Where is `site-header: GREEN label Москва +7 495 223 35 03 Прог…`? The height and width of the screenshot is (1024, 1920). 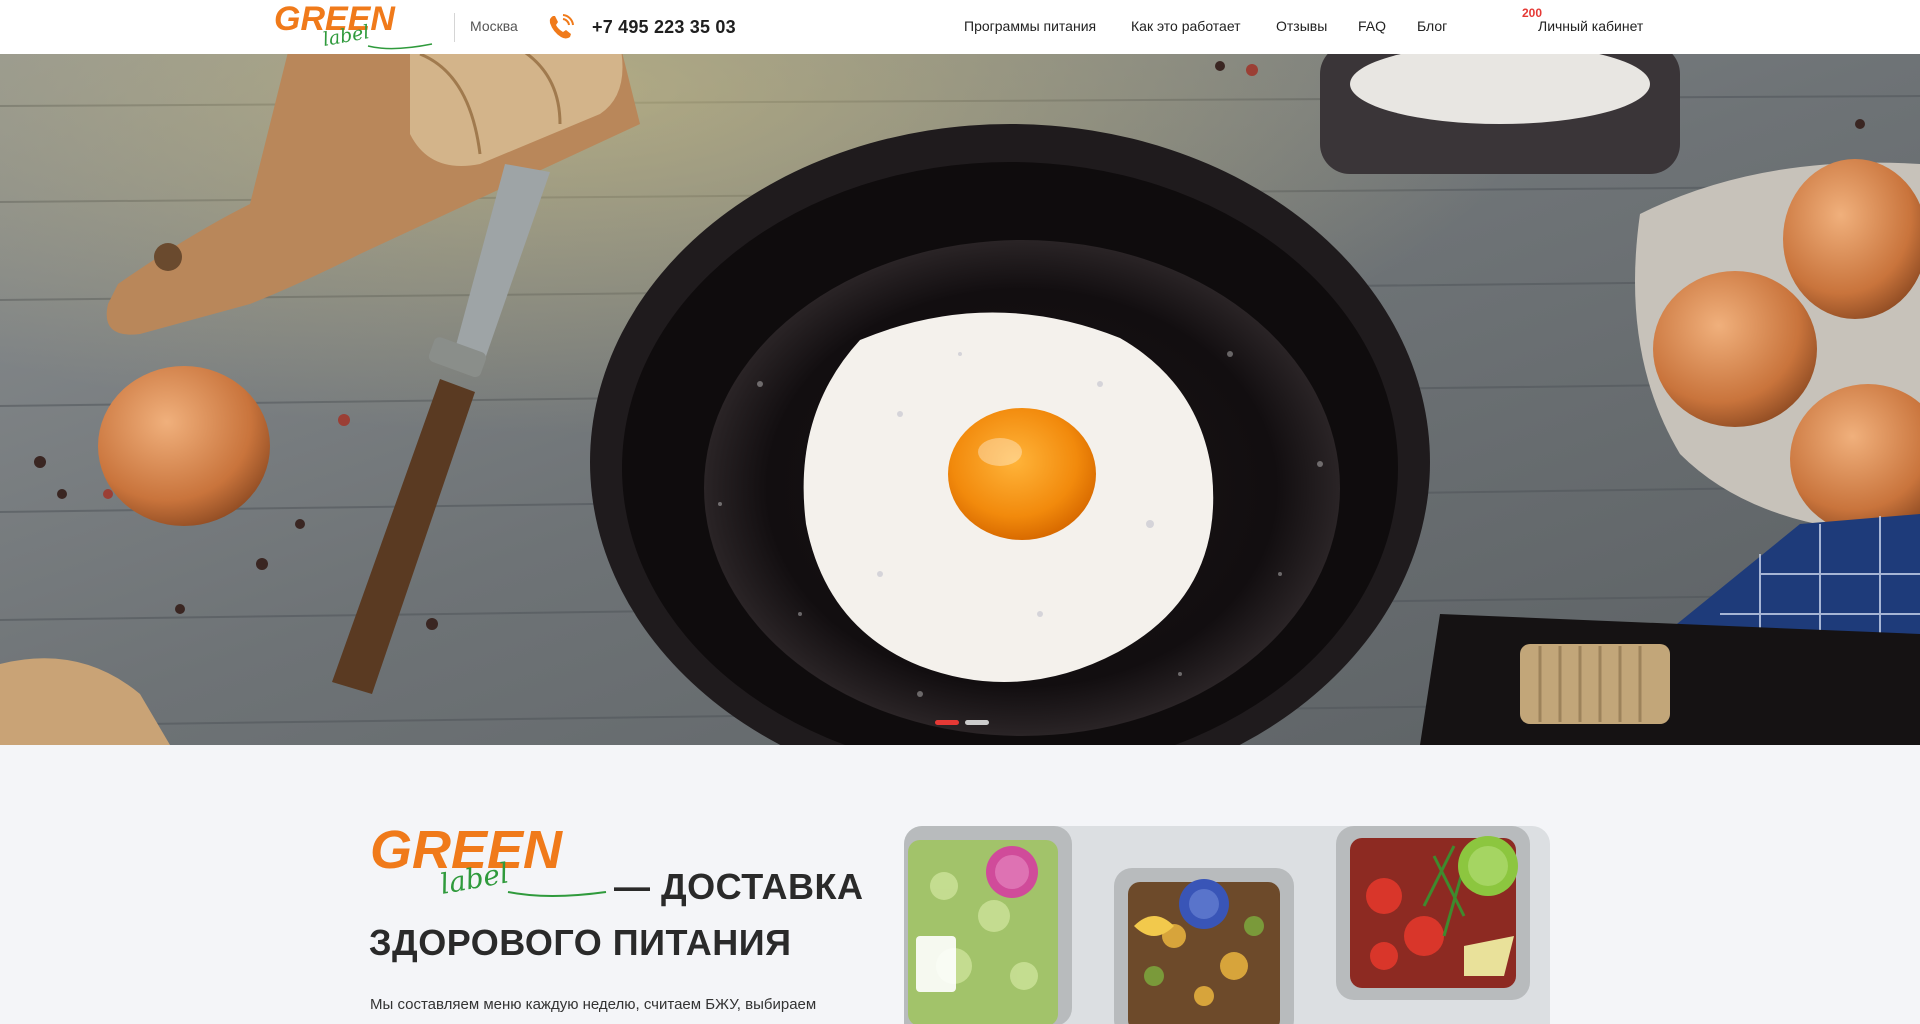
site-header: GREEN label Москва +7 495 223 35 03 Прог… is located at coordinates (960, 27).